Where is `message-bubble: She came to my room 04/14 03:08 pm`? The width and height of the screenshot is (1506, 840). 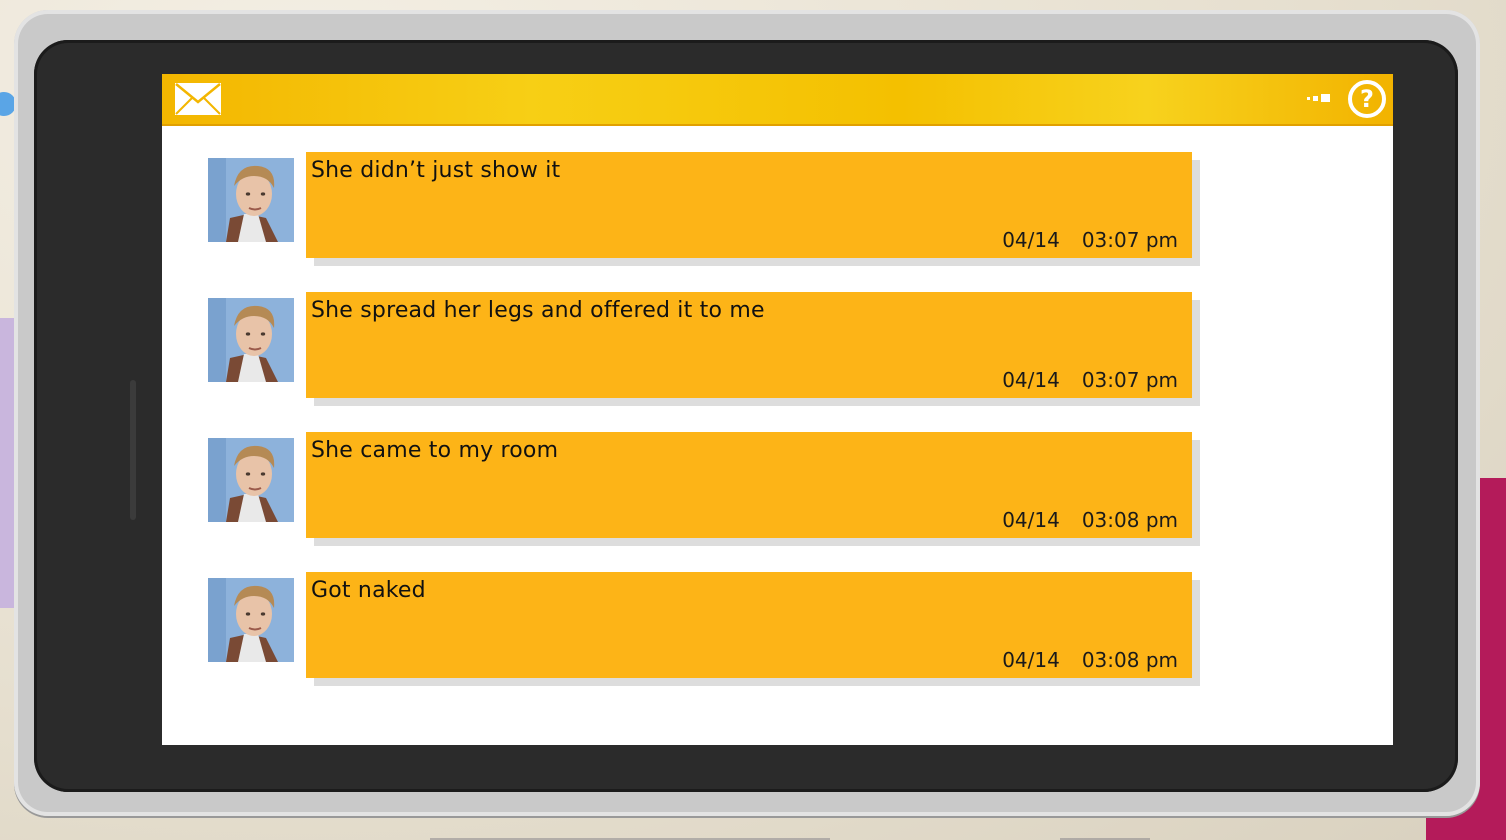
message-bubble: She came to my room 04/14 03:08 pm is located at coordinates (749, 485).